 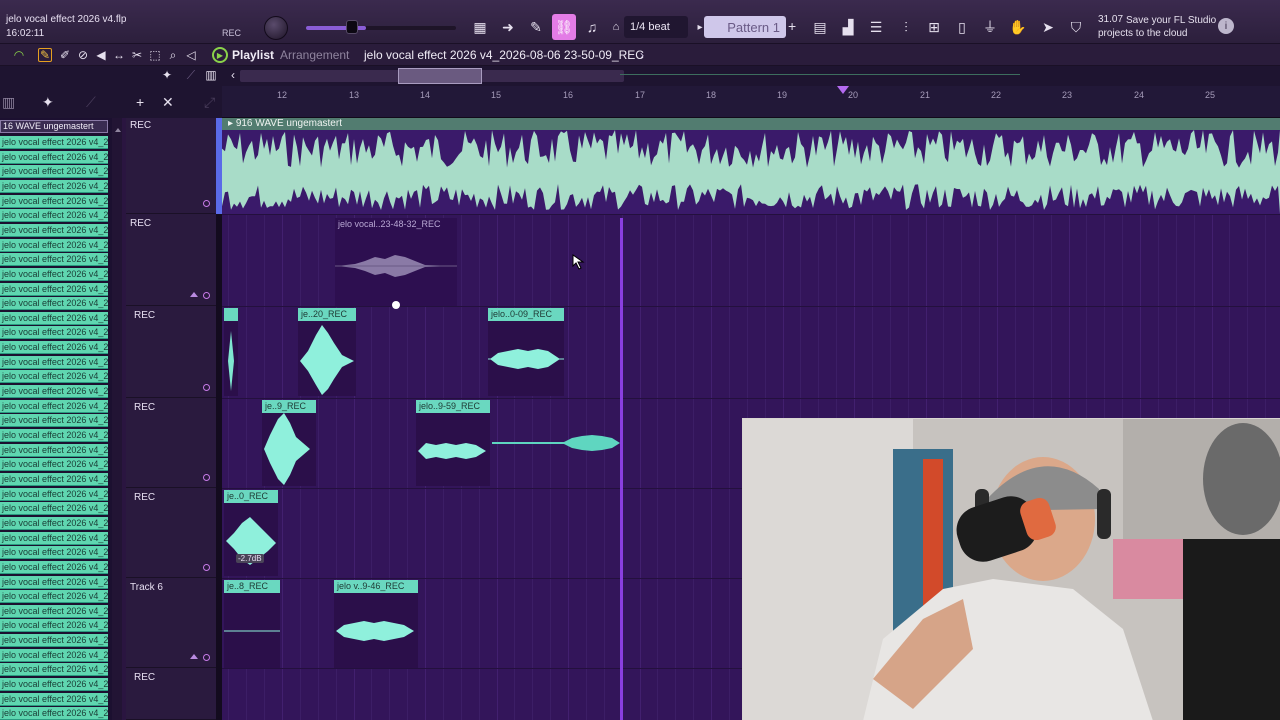 I want to click on add-pattern-button: +, so click(x=792, y=26).